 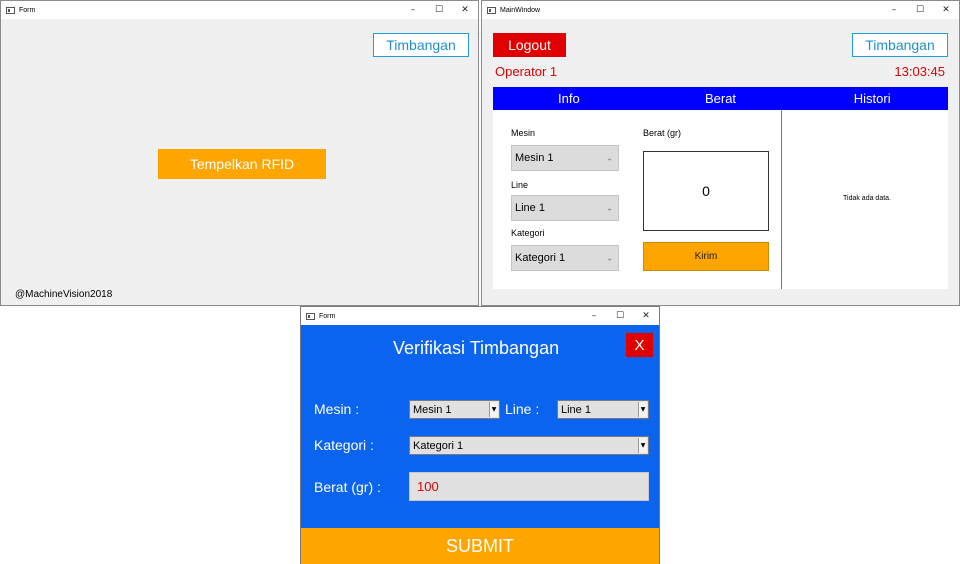 What do you see at coordinates (344, 445) in the screenshot?
I see `kategori-label: Kategori :` at bounding box center [344, 445].